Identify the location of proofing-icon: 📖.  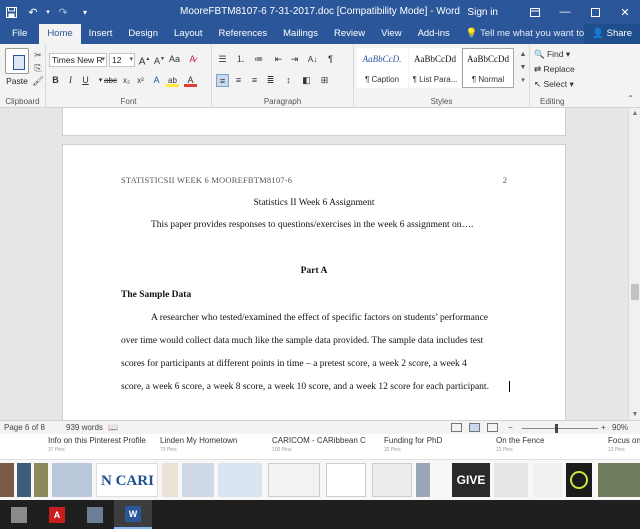
(113, 427).